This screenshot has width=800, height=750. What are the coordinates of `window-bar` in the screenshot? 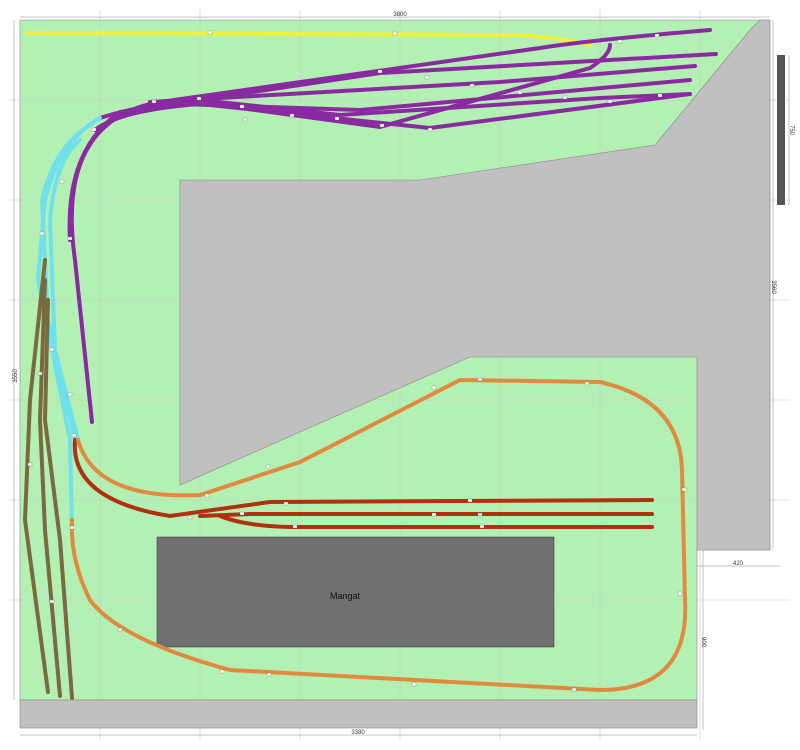 It's located at (781, 130).